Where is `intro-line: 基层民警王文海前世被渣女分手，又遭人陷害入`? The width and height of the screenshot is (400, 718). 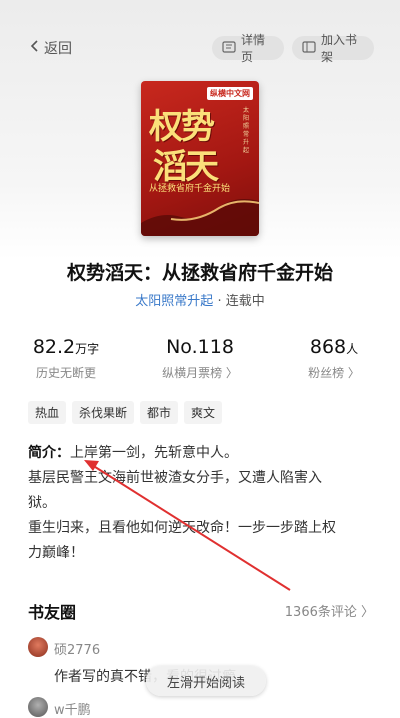
intro-line: 基层民警王文海前世被渣女分手，又遭人陷害入 is located at coordinates (175, 478).